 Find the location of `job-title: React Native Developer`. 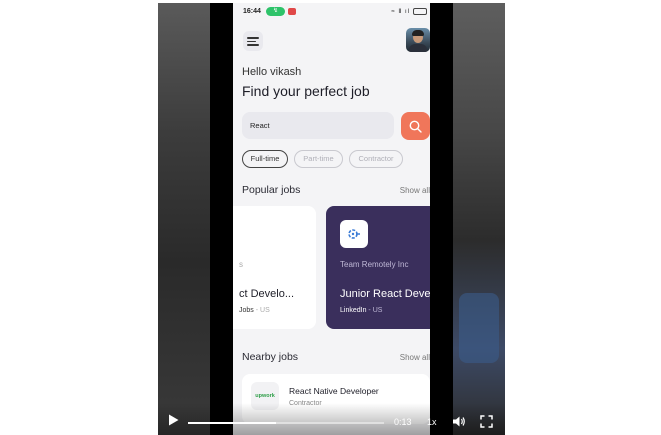

job-title: React Native Developer is located at coordinates (334, 391).